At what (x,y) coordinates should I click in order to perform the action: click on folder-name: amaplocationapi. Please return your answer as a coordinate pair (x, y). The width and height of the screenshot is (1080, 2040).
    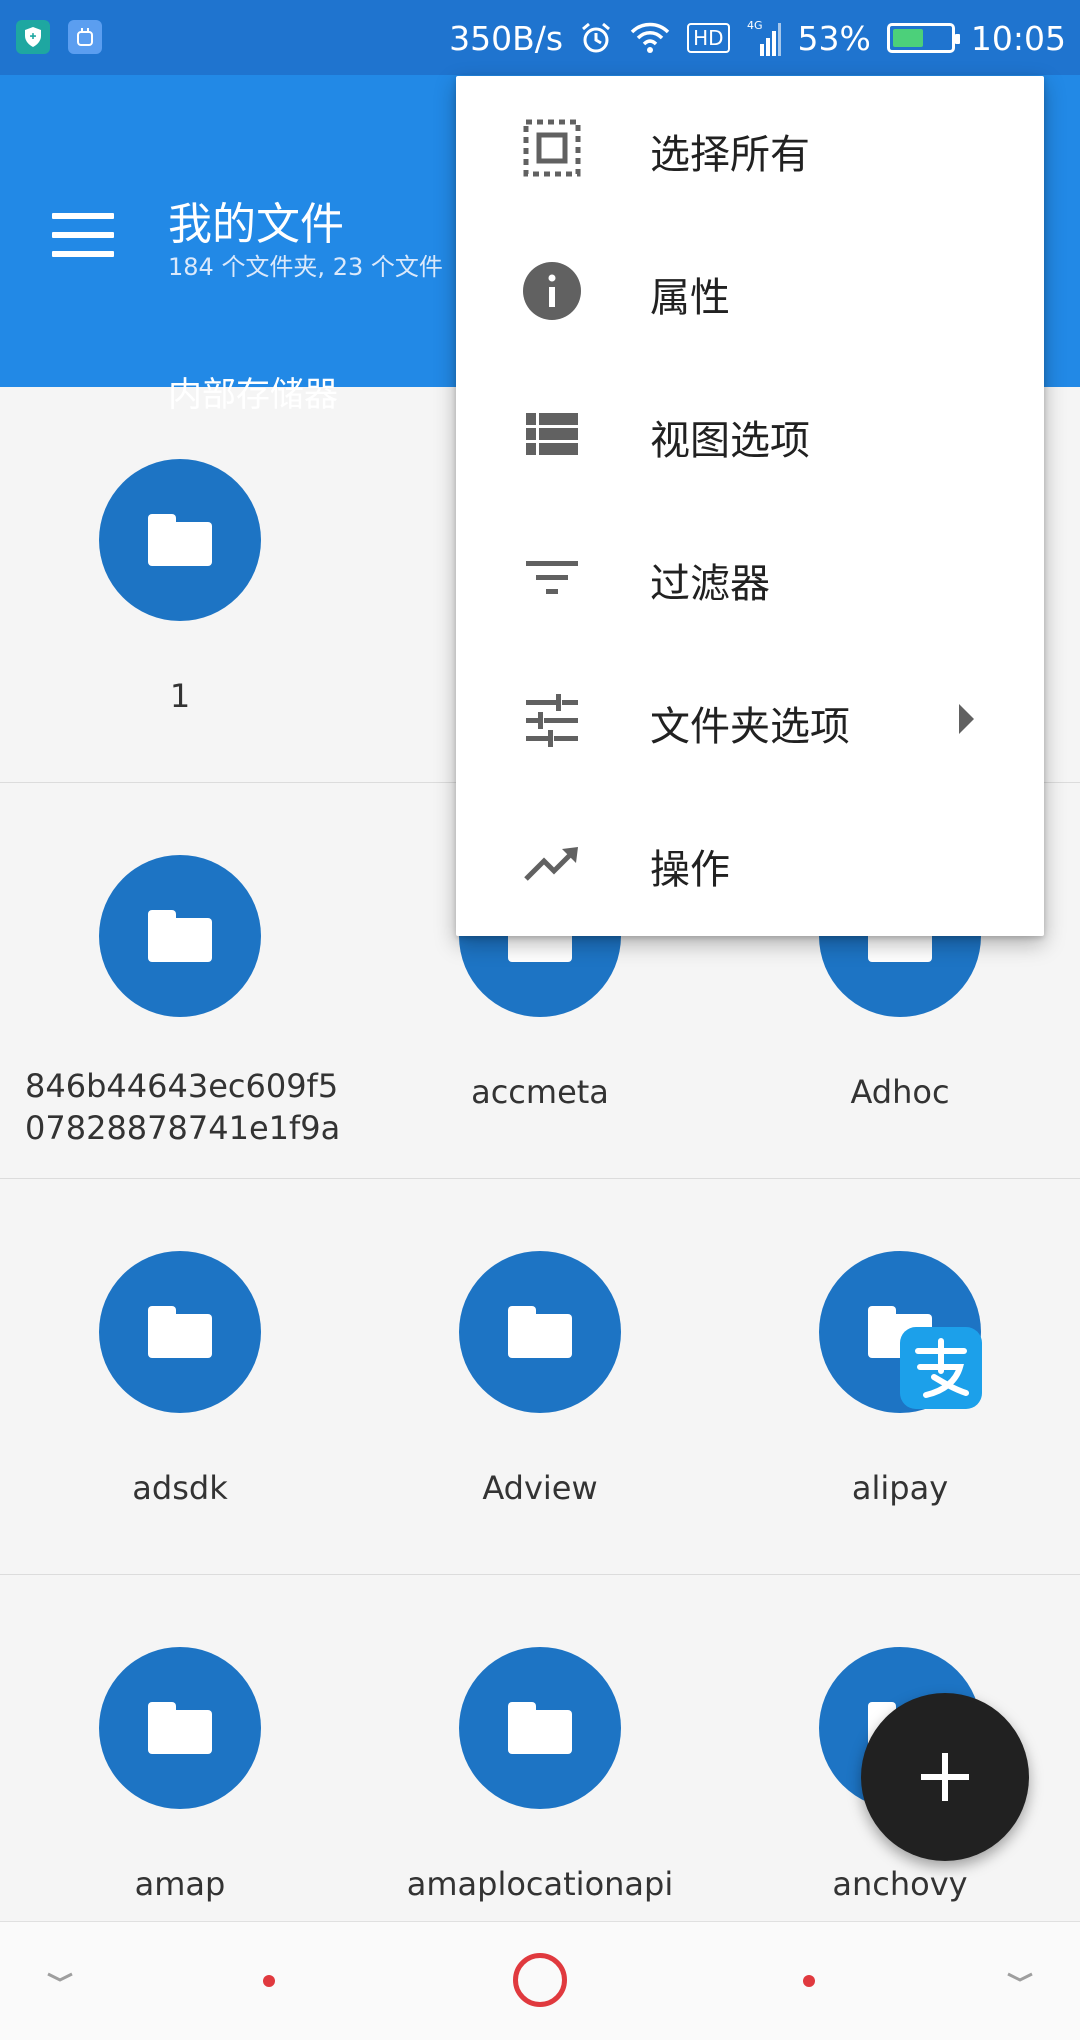
    Looking at the image, I should click on (540, 1884).